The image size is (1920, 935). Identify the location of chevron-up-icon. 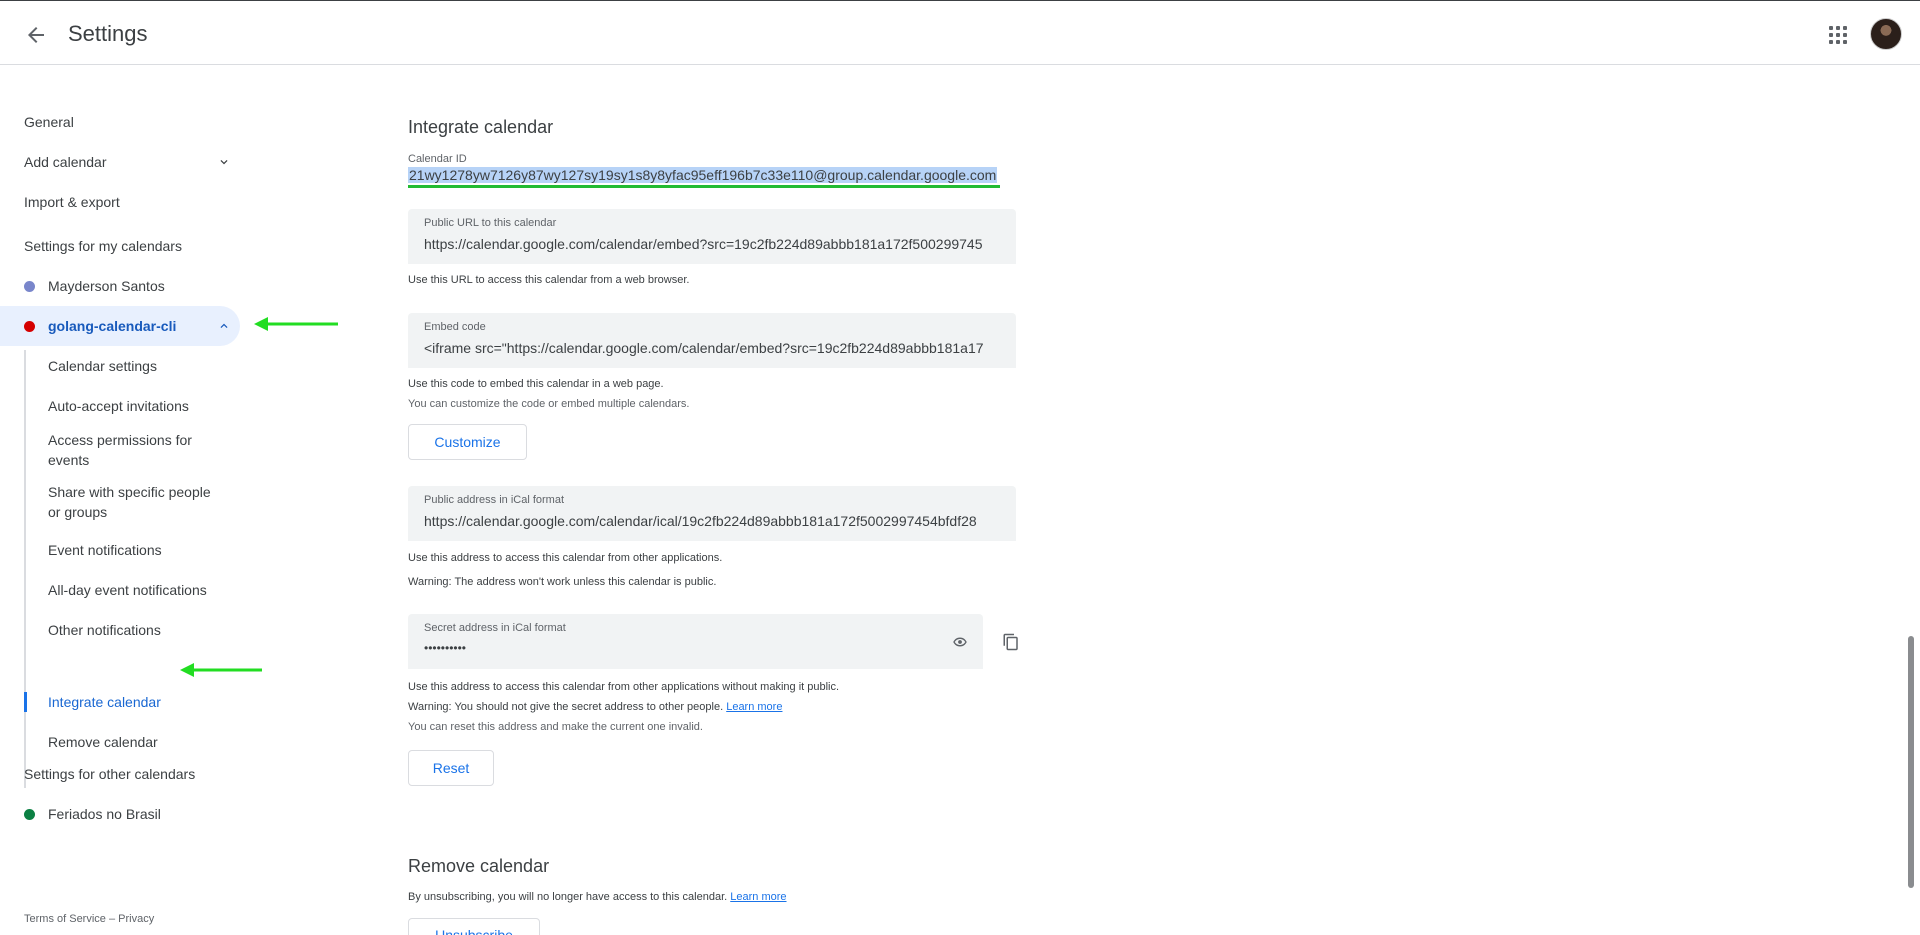
(224, 326).